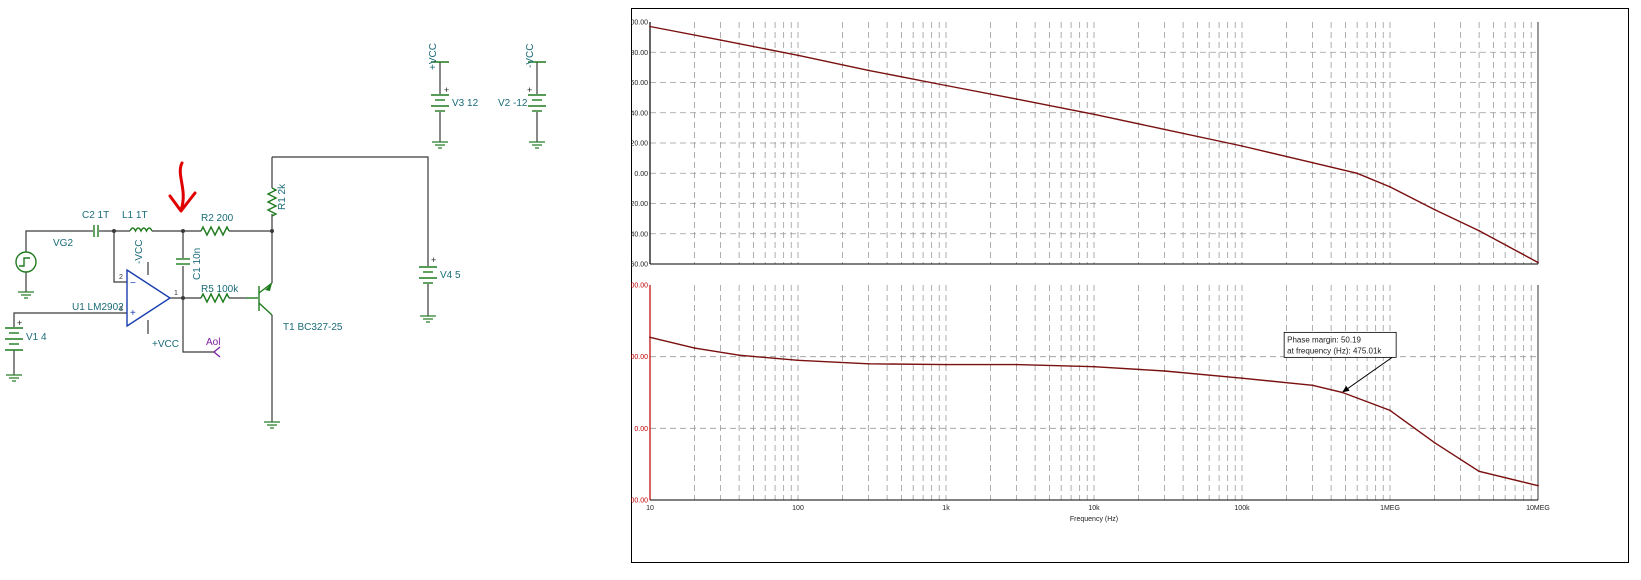 The height and width of the screenshot is (580, 1641). Describe the element at coordinates (189, 264) in the screenshot. I see `c1-capacitor: C1 10n` at that location.